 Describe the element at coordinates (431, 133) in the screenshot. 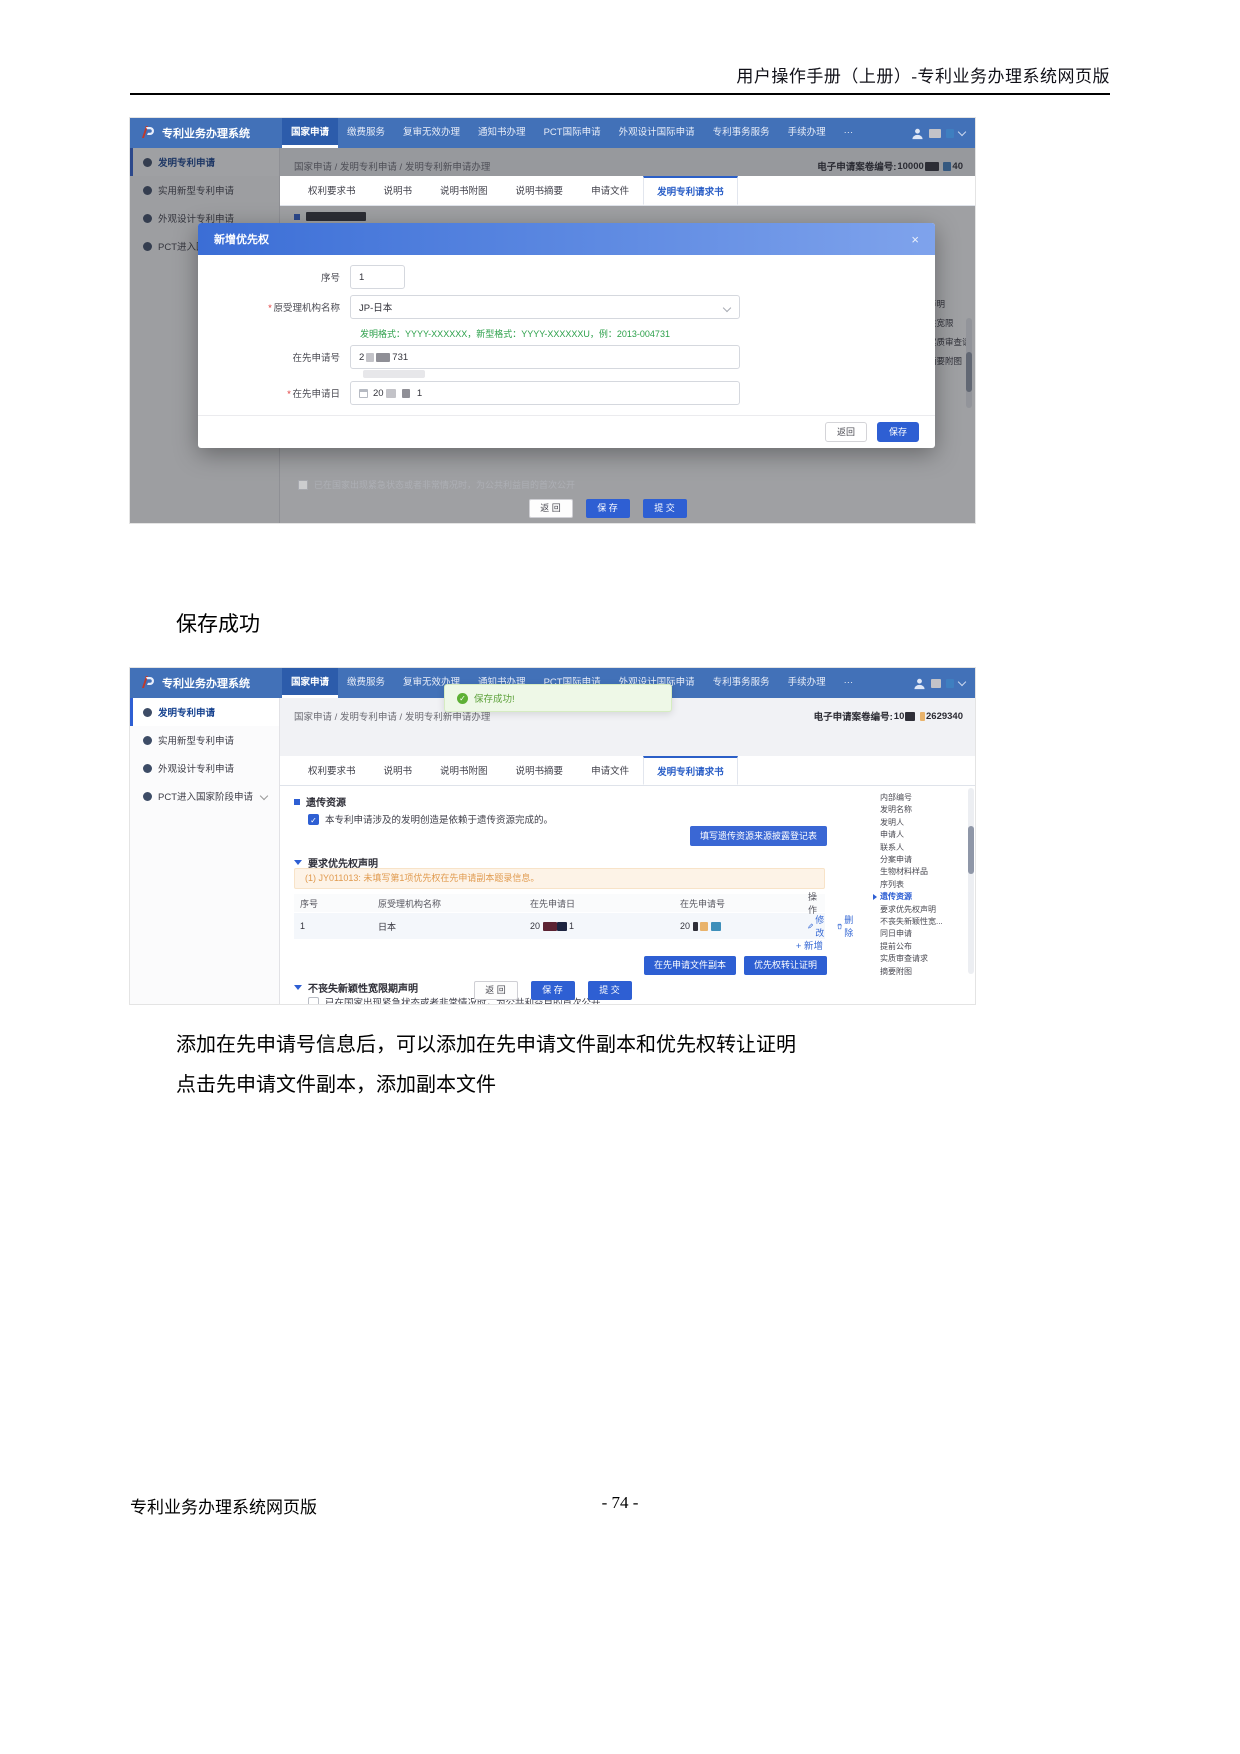

I see `nav-menu-item: 复审无效办理` at that location.